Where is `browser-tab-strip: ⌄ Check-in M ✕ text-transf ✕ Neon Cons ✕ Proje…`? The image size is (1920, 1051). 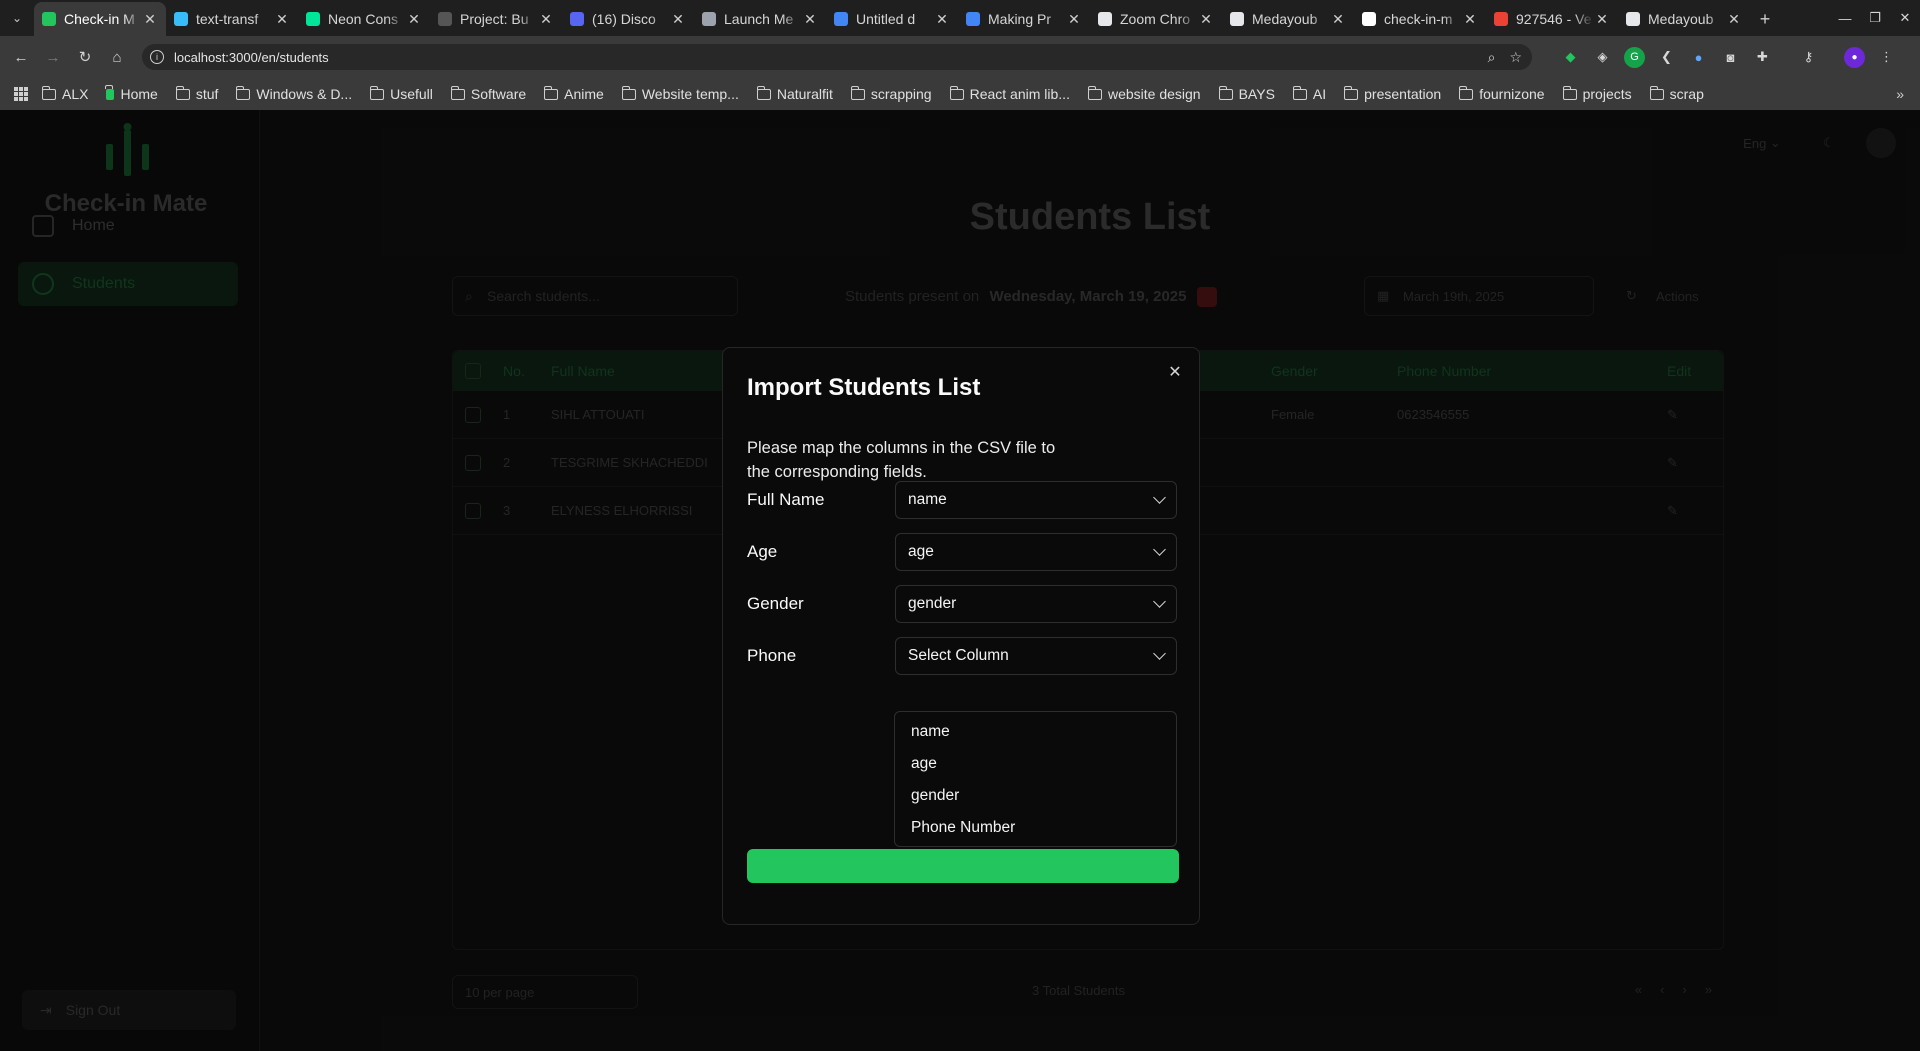
browser-tab-strip: ⌄ Check-in M ✕ text-transf ✕ Neon Cons ✕ Proje… is located at coordinates (960, 18).